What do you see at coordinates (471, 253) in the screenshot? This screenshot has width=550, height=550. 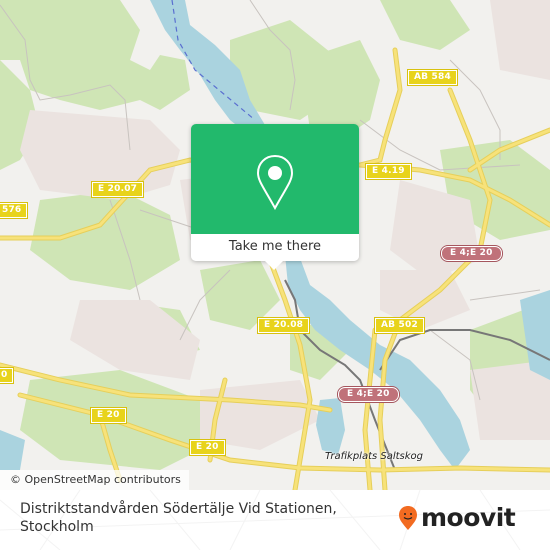 I see `road-shield-e4-e20-east: E 4;E 20` at bounding box center [471, 253].